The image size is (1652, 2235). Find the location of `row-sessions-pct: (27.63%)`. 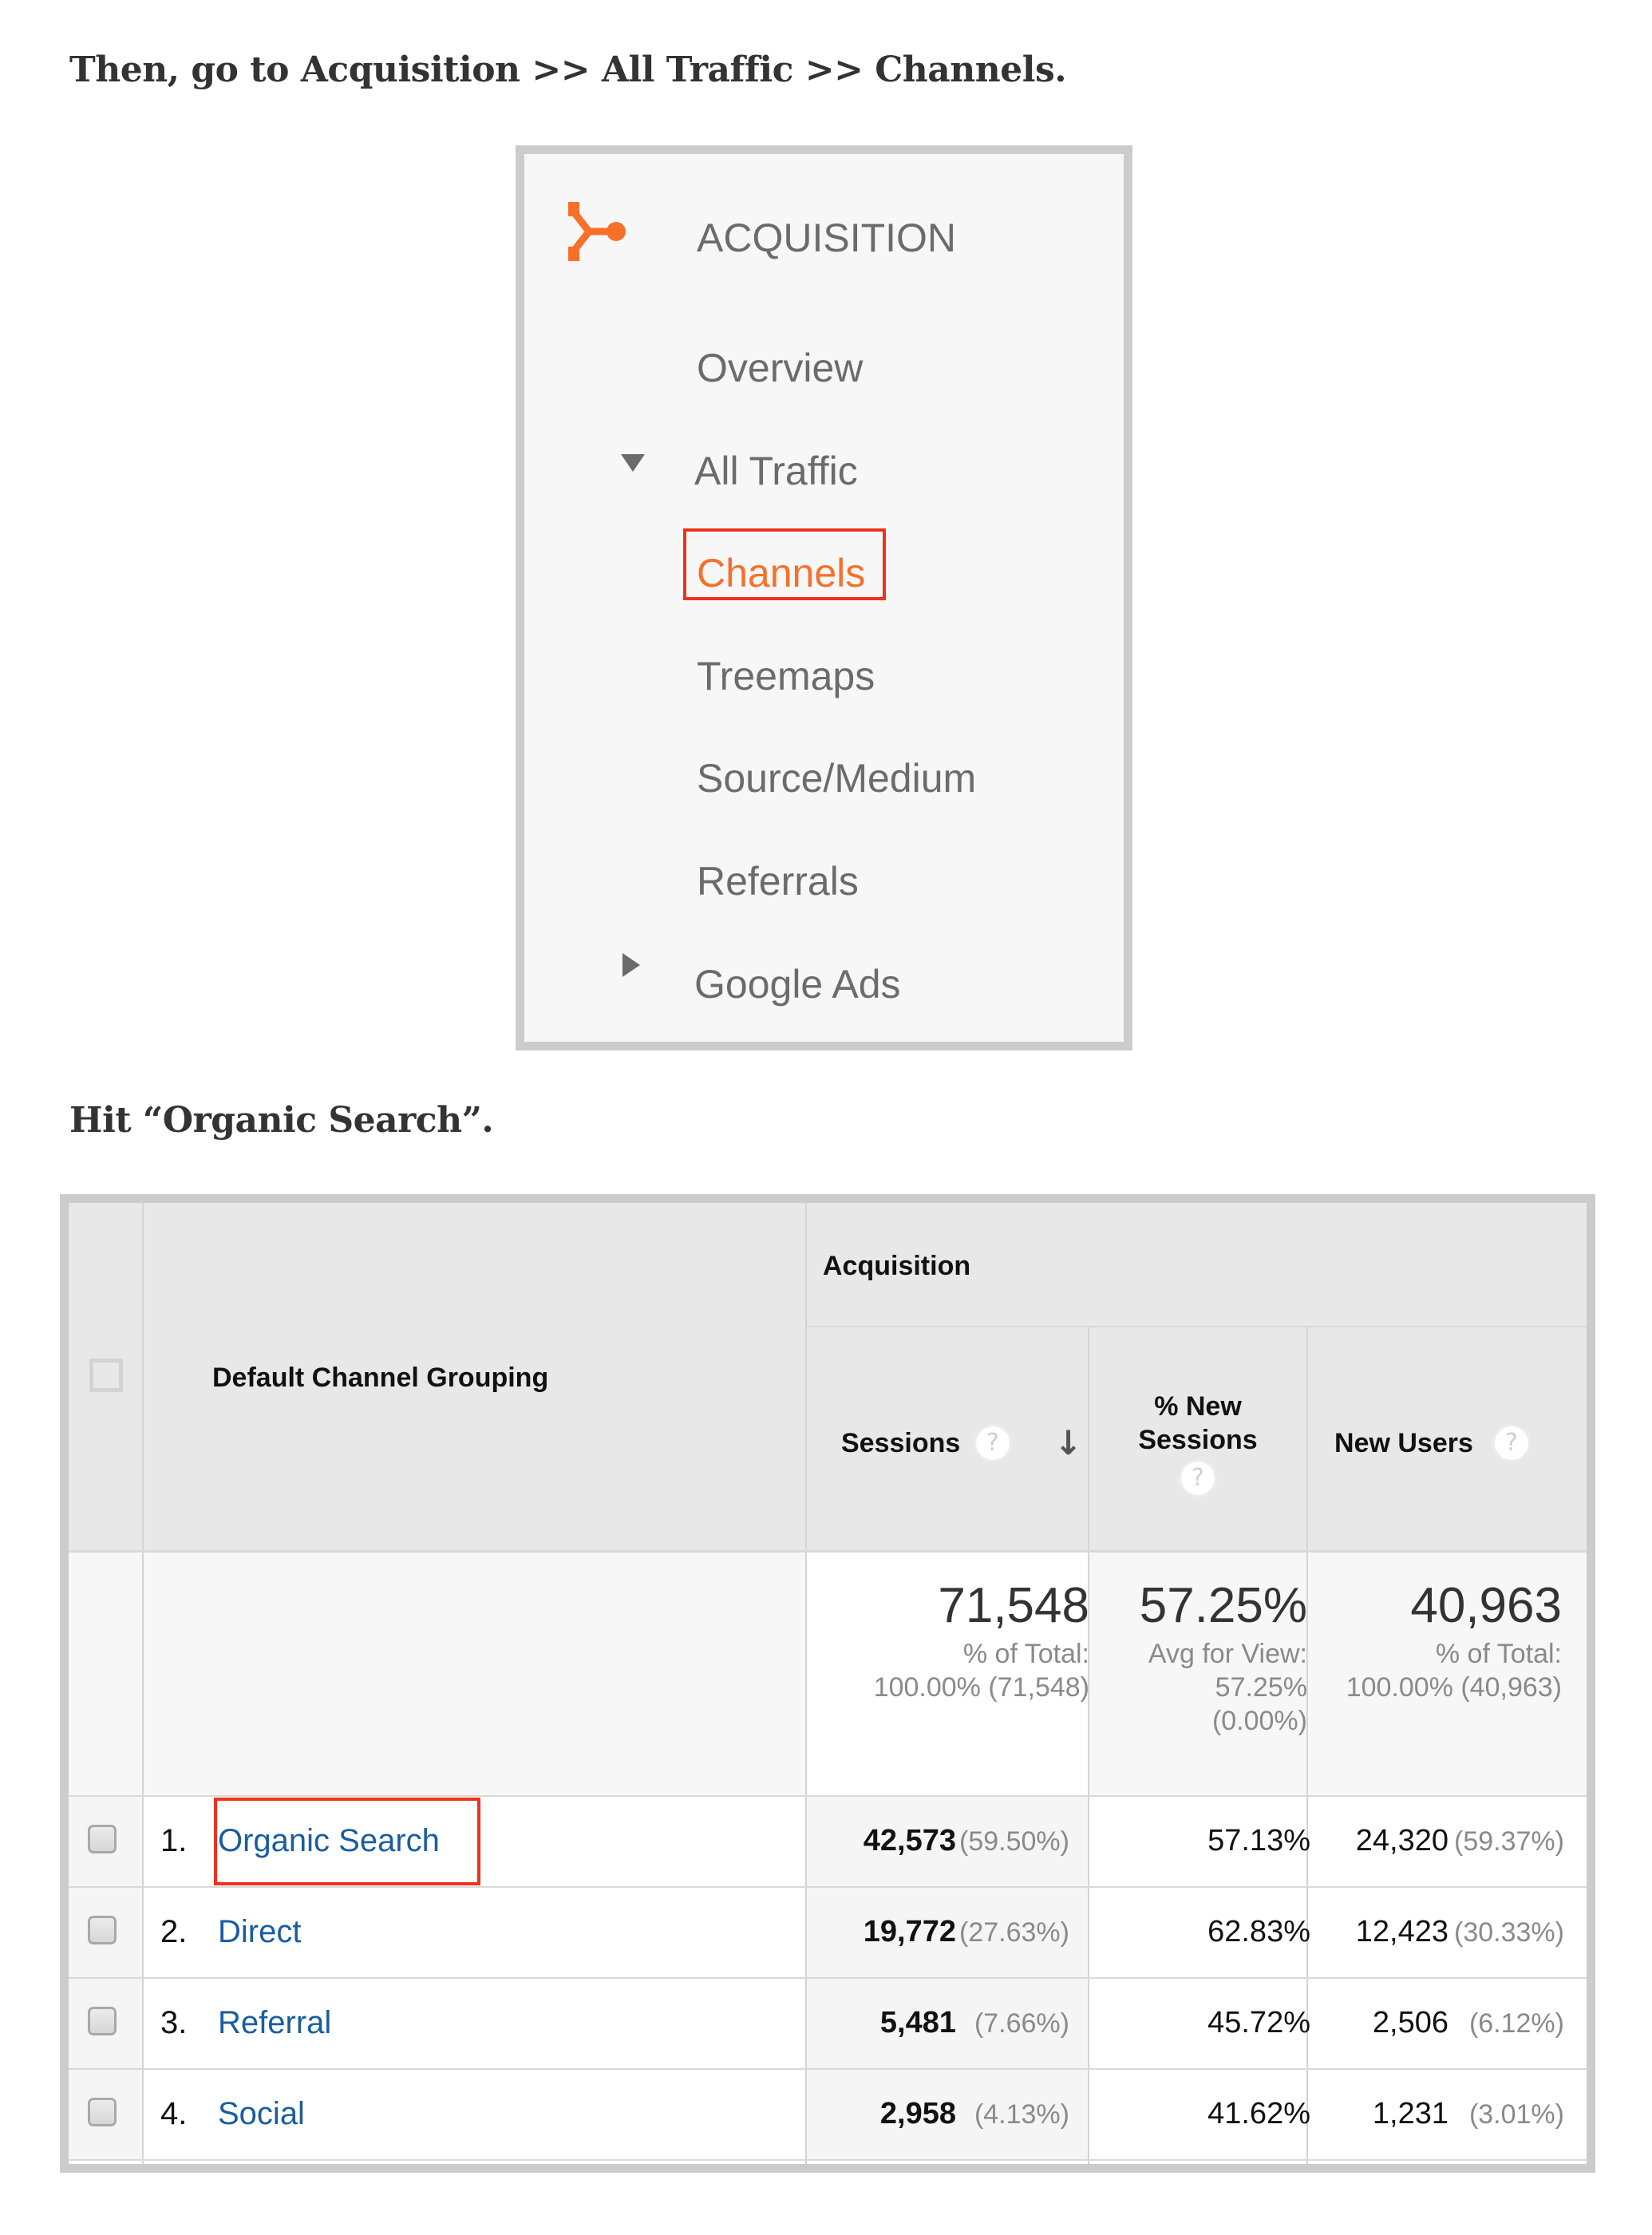

row-sessions-pct: (27.63%) is located at coordinates (1014, 1932).